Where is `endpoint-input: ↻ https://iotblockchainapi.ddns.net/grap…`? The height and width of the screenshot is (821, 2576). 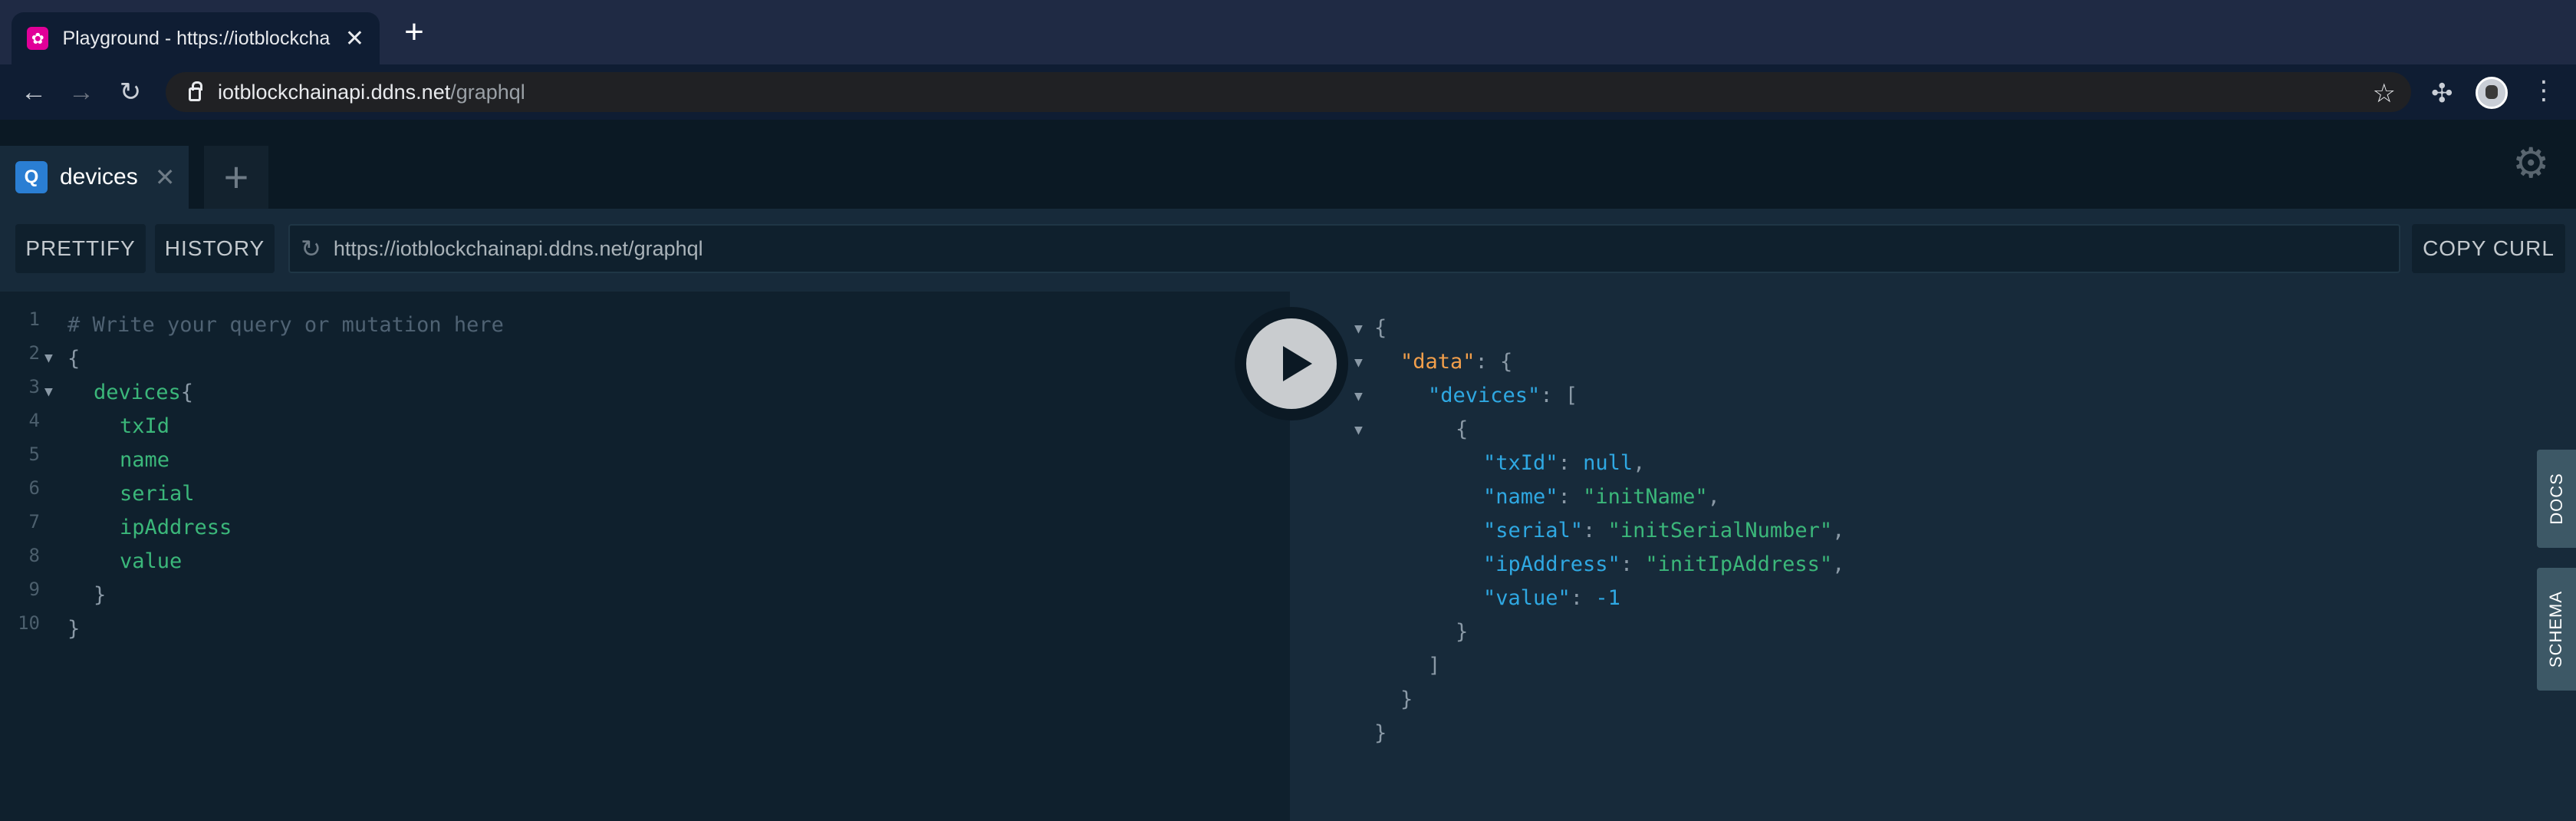
endpoint-input: ↻ https://iotblockchainapi.ddns.net/grap… is located at coordinates (1344, 248).